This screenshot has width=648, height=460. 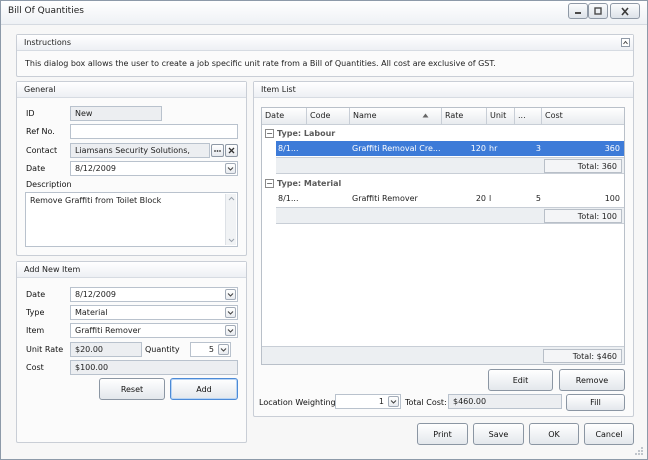 I want to click on column-header-name: Name, so click(x=396, y=116).